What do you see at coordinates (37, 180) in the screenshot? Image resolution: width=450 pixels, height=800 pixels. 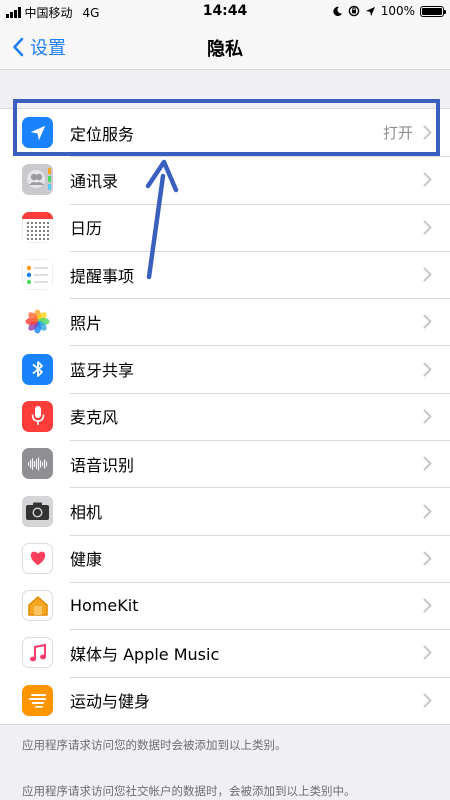 I see `contacts-icon` at bounding box center [37, 180].